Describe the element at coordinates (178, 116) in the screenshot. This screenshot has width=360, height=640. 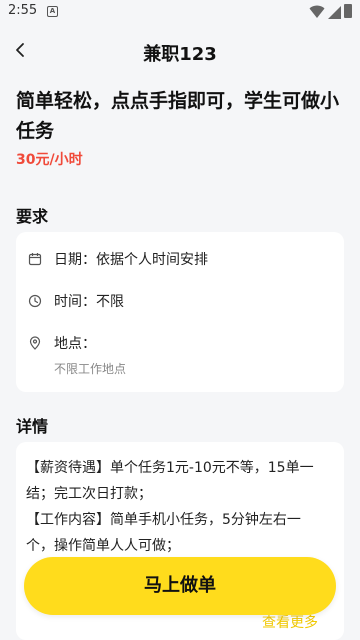
I see `job-title: 简单轻松，点点手指即可，学生可做小任务` at that location.